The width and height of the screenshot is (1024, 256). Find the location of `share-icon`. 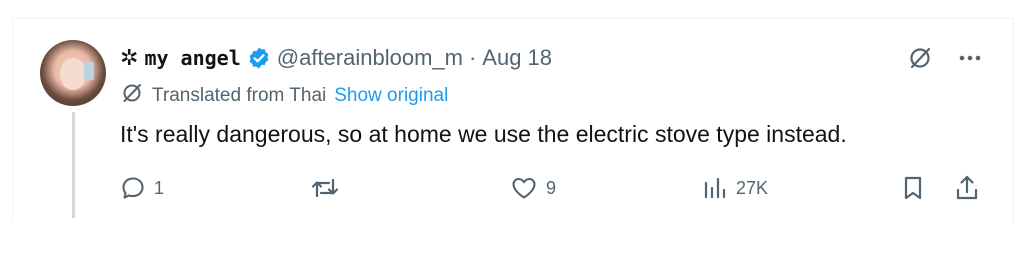

share-icon is located at coordinates (967, 188).